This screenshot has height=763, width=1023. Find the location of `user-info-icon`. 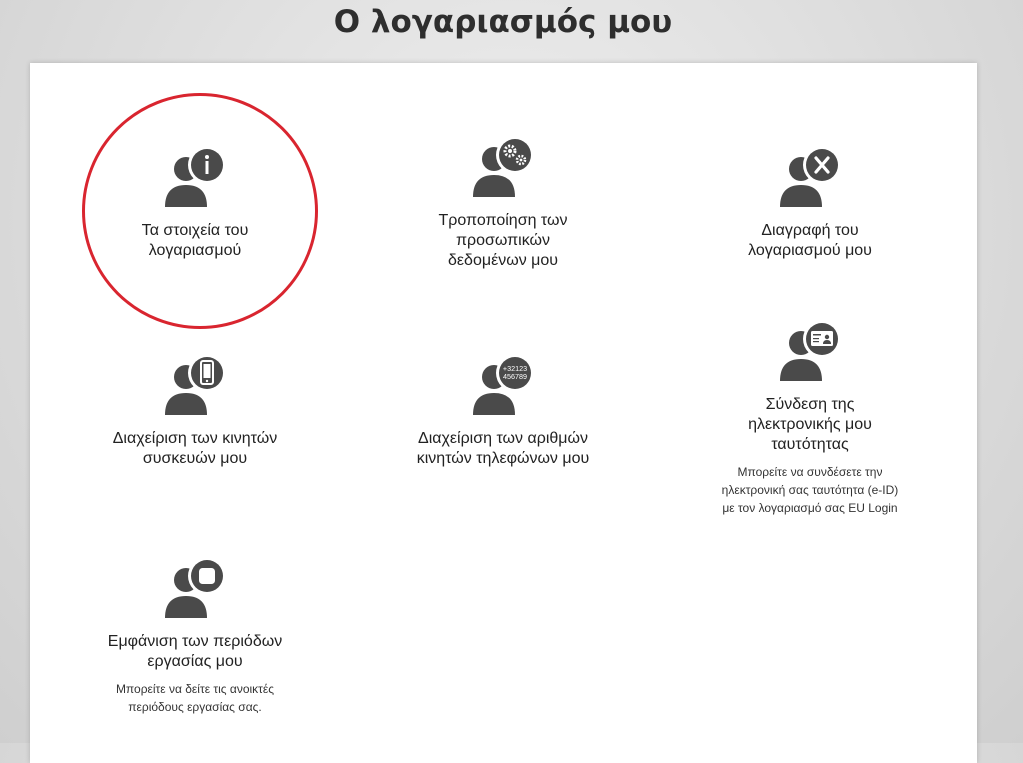

user-info-icon is located at coordinates (195, 176).